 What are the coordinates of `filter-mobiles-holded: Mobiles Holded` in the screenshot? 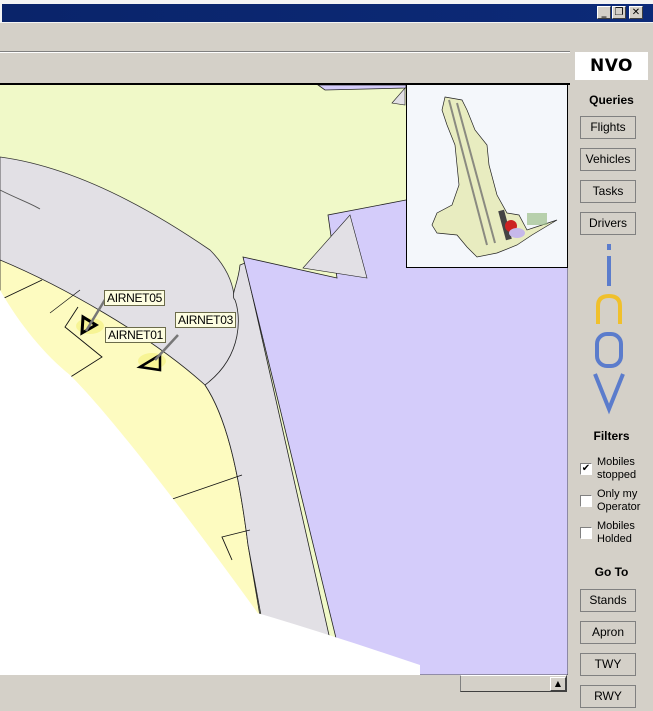 It's located at (616, 534).